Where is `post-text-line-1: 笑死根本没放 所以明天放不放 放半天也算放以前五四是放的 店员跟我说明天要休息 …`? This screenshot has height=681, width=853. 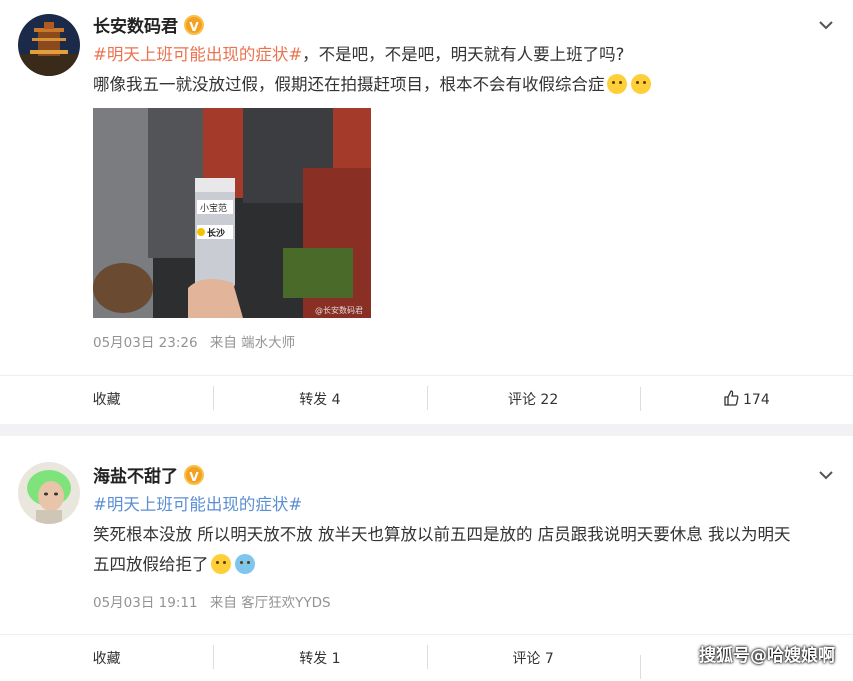
post-text-line-1: 笑死根本没放 所以明天放不放 放半天也算放以前五四是放的 店员跟我说明天要休息 … is located at coordinates (442, 534).